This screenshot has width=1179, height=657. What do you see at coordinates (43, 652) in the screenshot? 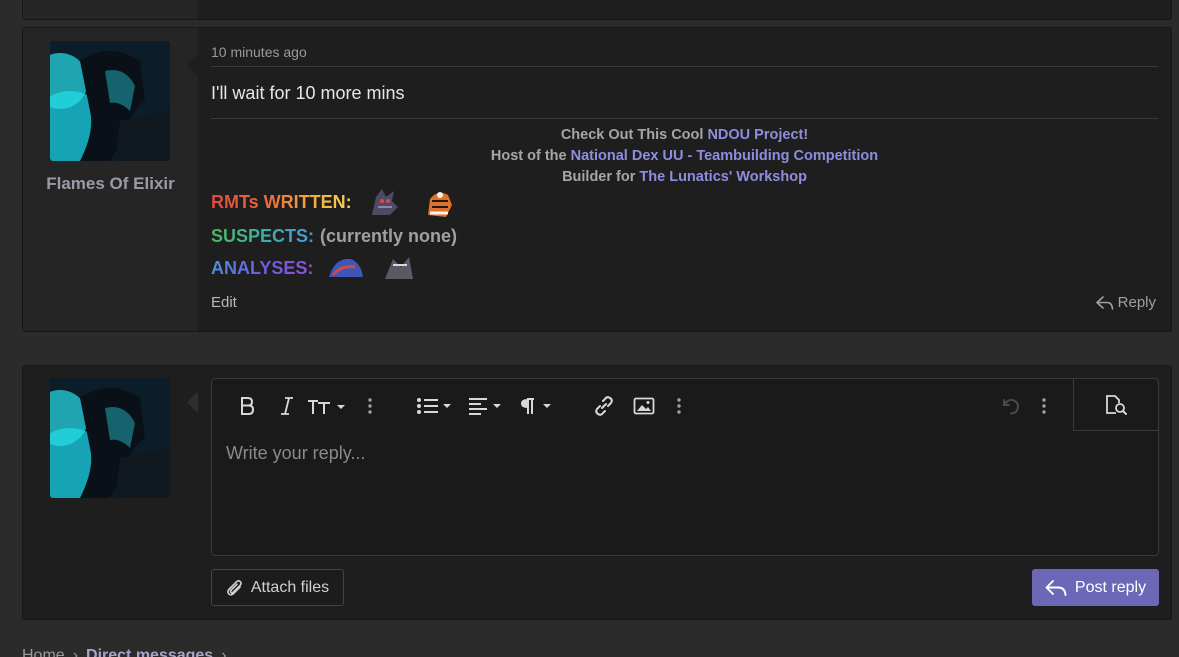
I see `breadcrumb-home: Home` at bounding box center [43, 652].